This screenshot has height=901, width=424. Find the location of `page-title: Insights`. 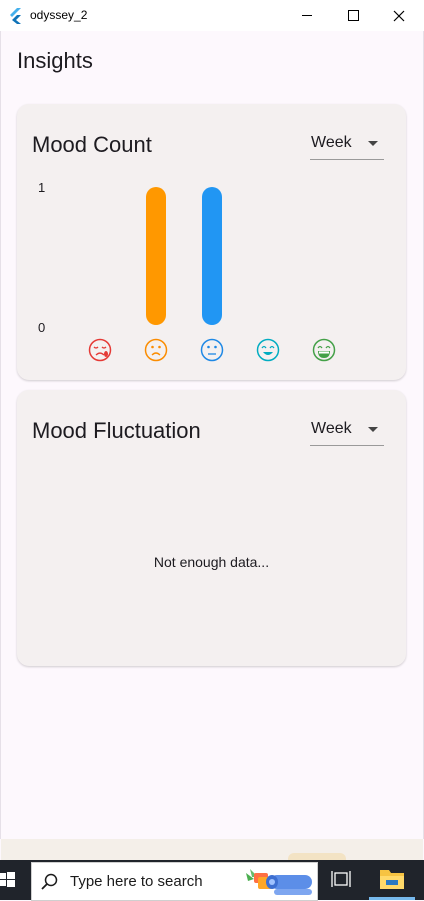

page-title: Insights is located at coordinates (55, 60).